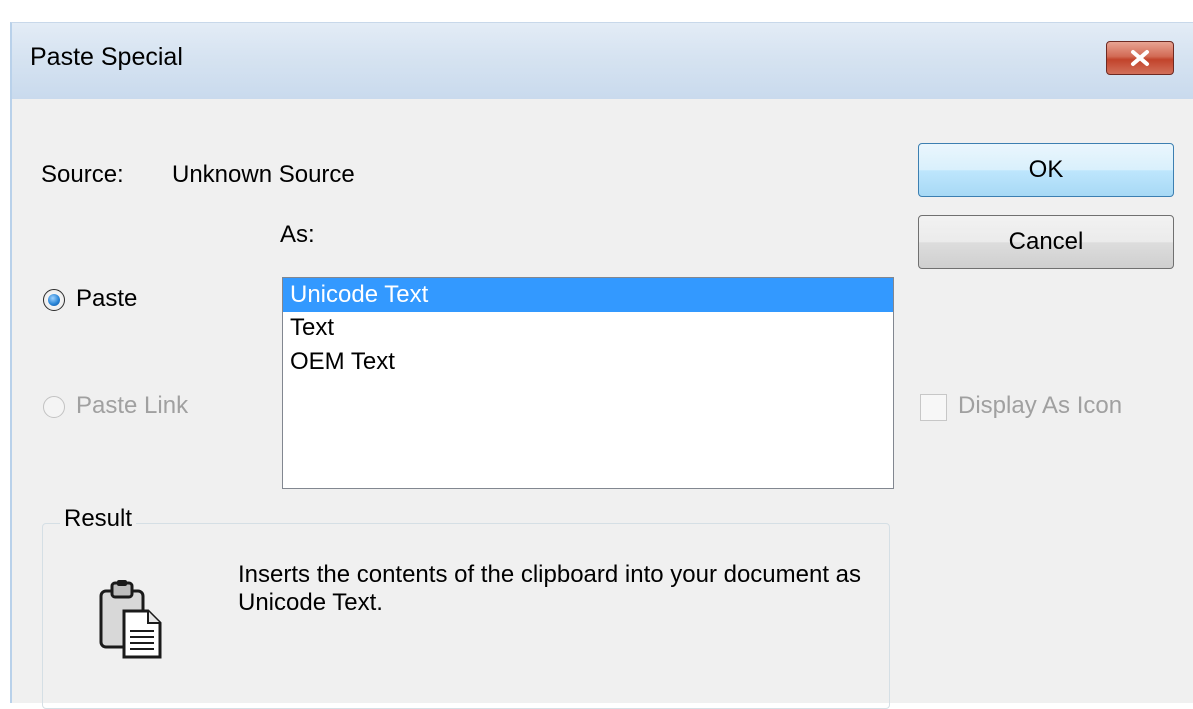 This screenshot has width=1193, height=709. What do you see at coordinates (588, 362) in the screenshot?
I see `list-item-oem-text: OEM Text` at bounding box center [588, 362].